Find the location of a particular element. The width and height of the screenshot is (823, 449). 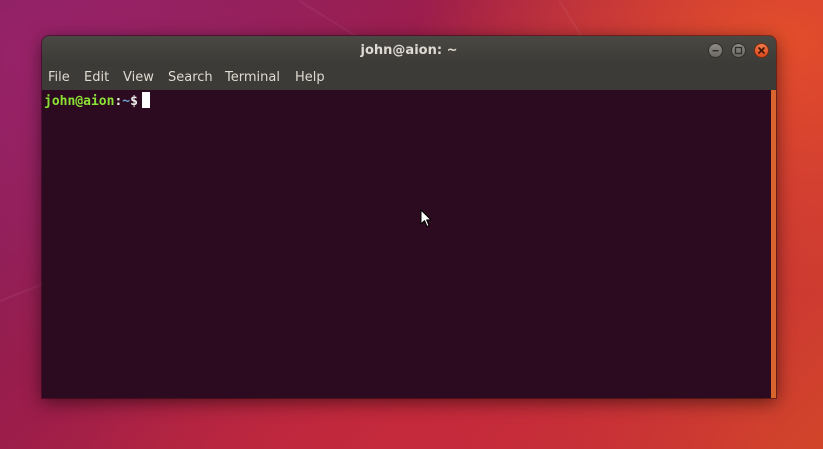

minimize-icon is located at coordinates (715, 51).